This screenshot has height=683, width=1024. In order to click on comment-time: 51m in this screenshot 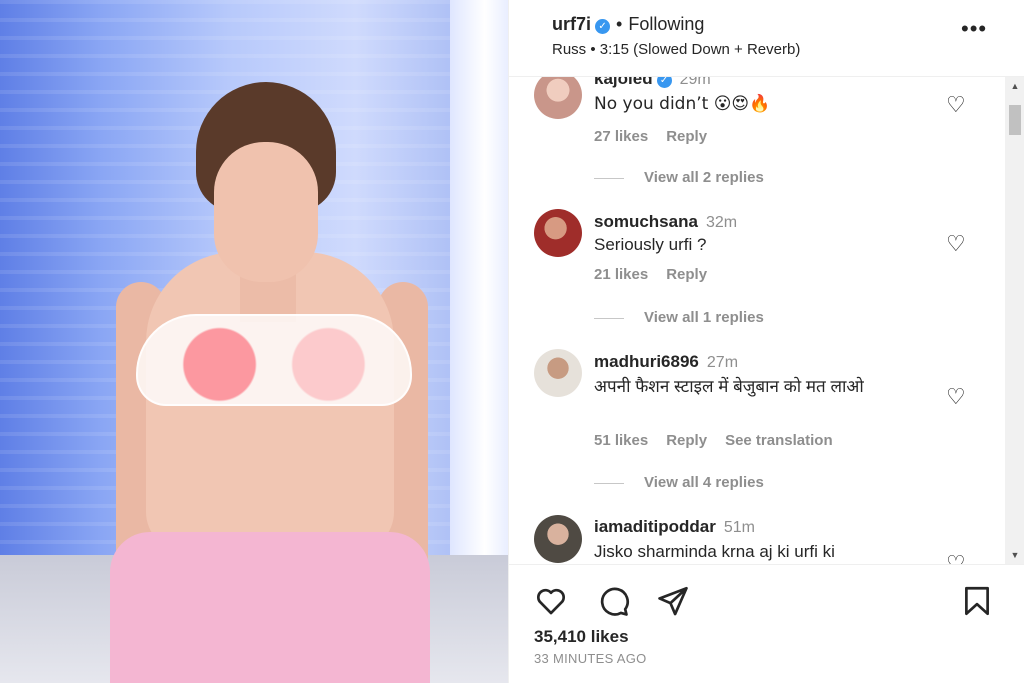, I will do `click(739, 527)`.